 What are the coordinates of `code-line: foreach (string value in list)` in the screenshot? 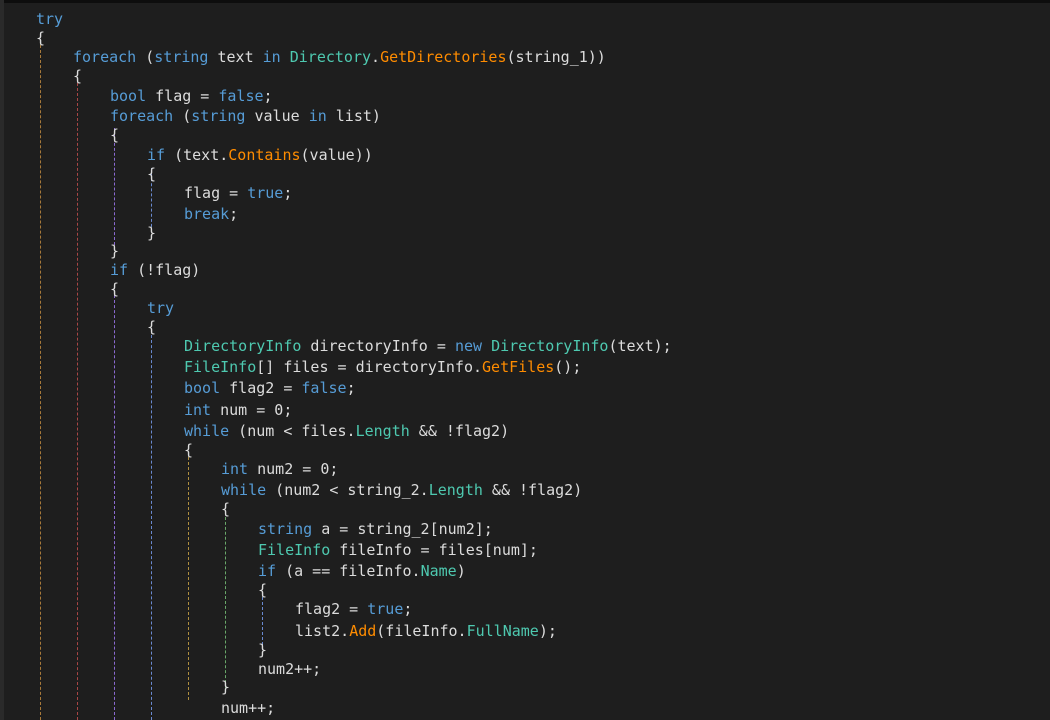 It's located at (245, 116).